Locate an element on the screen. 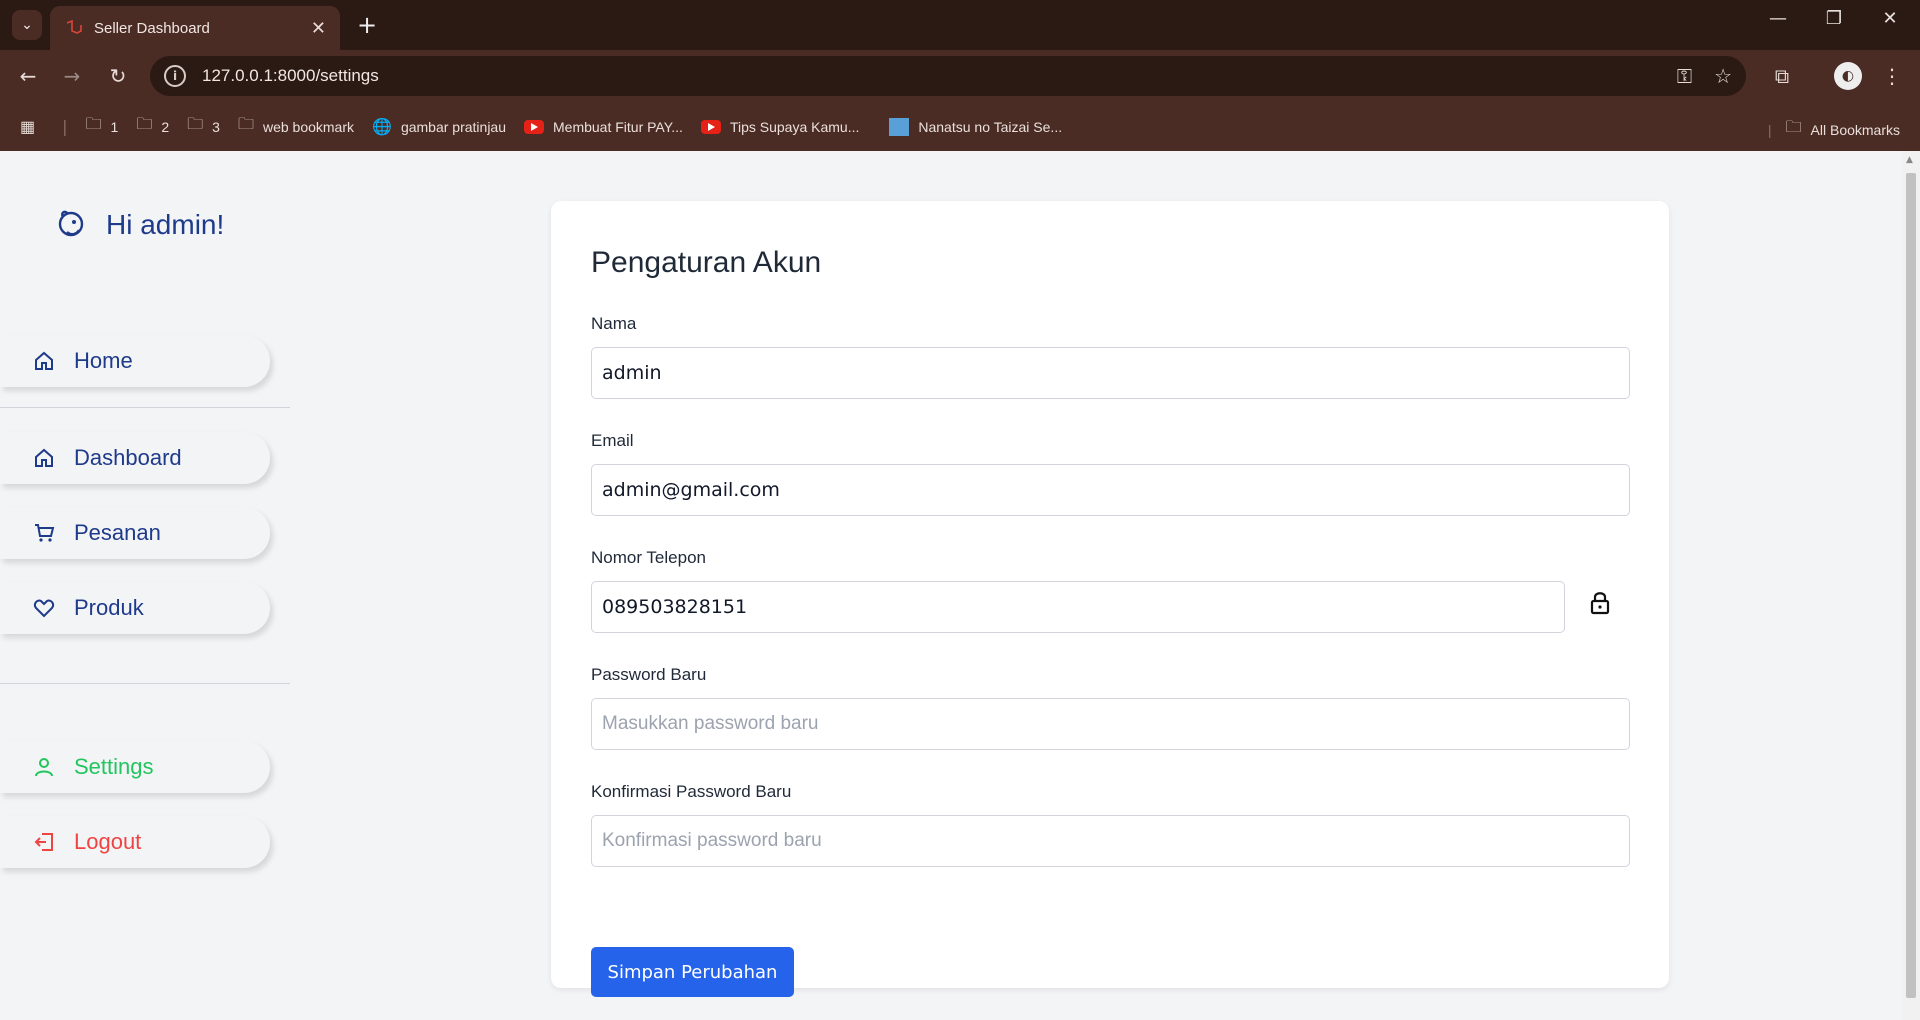 This screenshot has width=1920, height=1020. sidebar-item-settings: Settings is located at coordinates (135, 767).